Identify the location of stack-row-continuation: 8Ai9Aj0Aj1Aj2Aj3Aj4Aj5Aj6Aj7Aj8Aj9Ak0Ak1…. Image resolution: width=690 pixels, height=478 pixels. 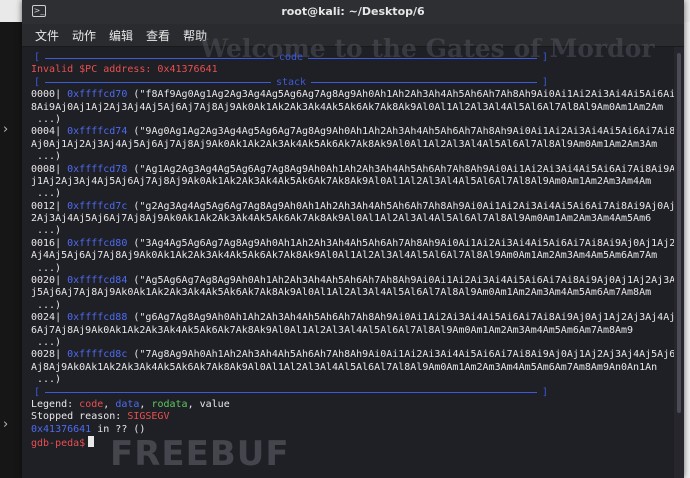
(347, 107).